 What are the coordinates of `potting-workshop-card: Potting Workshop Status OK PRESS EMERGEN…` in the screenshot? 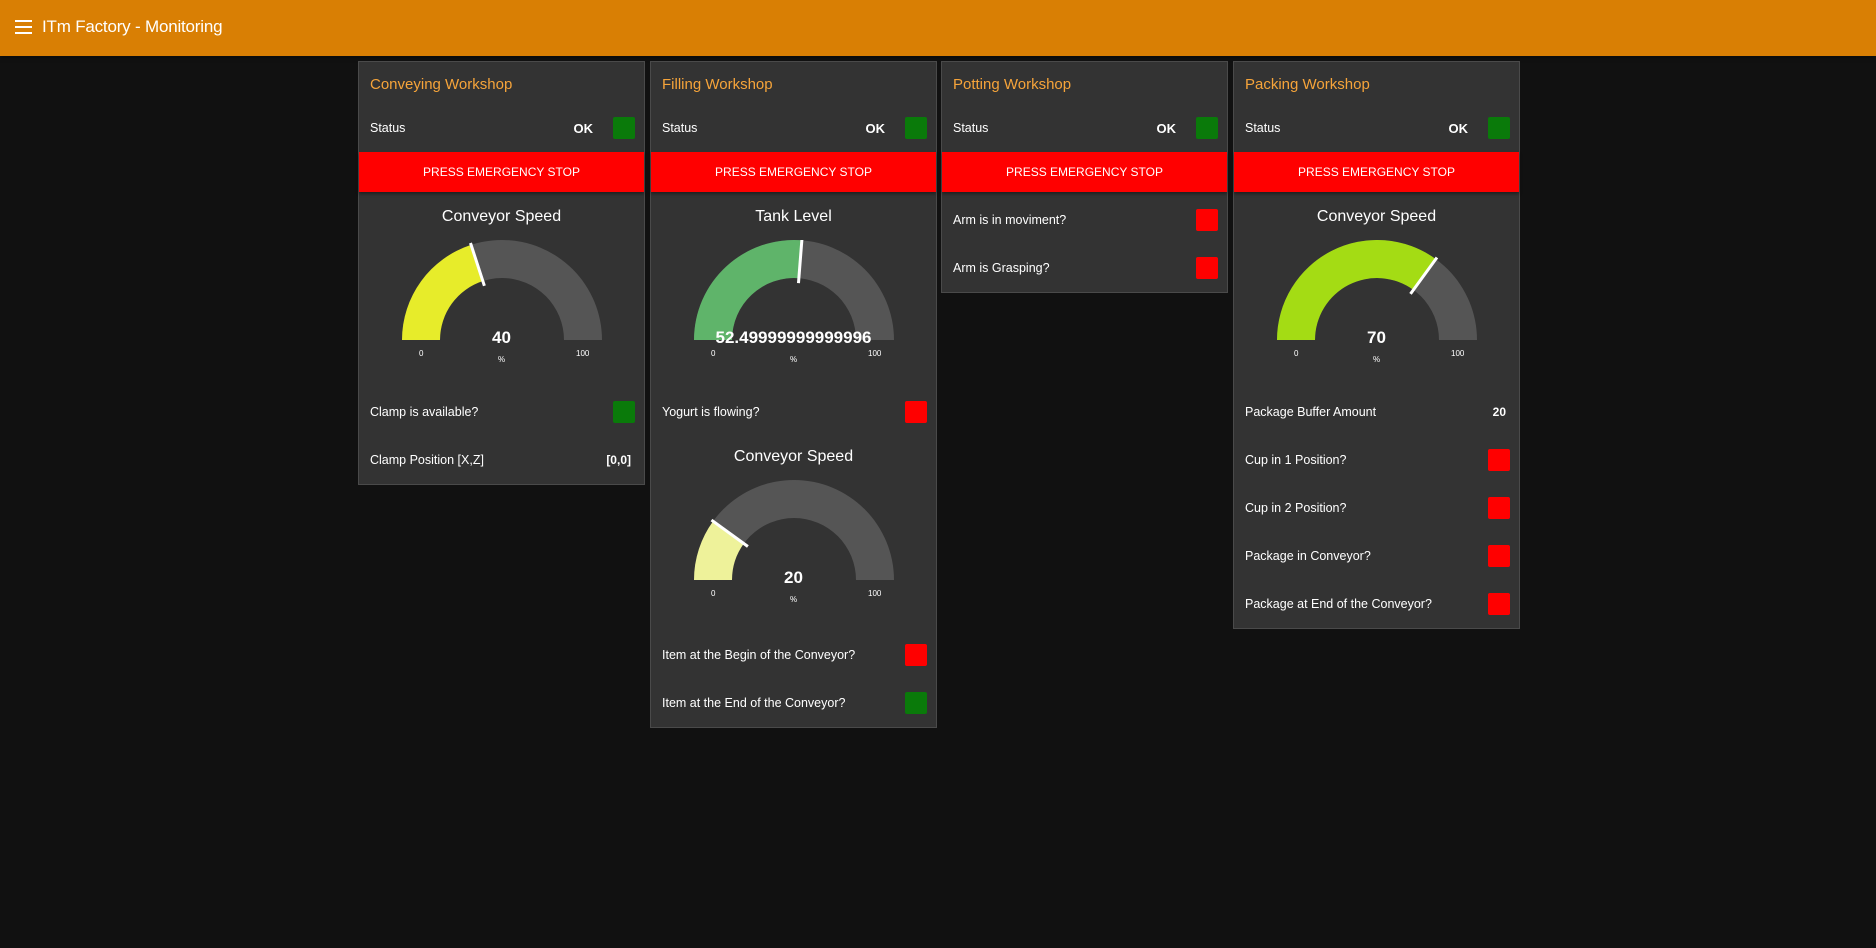 It's located at (1084, 177).